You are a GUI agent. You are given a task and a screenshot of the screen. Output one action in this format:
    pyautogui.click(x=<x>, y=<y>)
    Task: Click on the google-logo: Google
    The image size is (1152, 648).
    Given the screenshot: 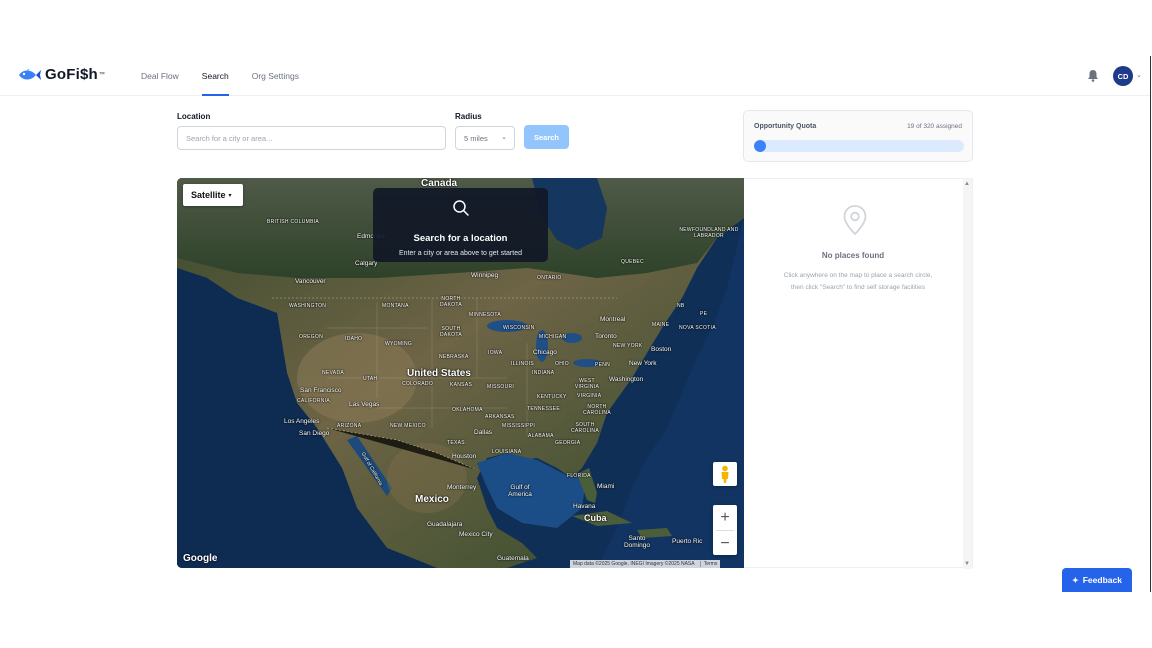 What is the action you would take?
    pyautogui.click(x=200, y=558)
    